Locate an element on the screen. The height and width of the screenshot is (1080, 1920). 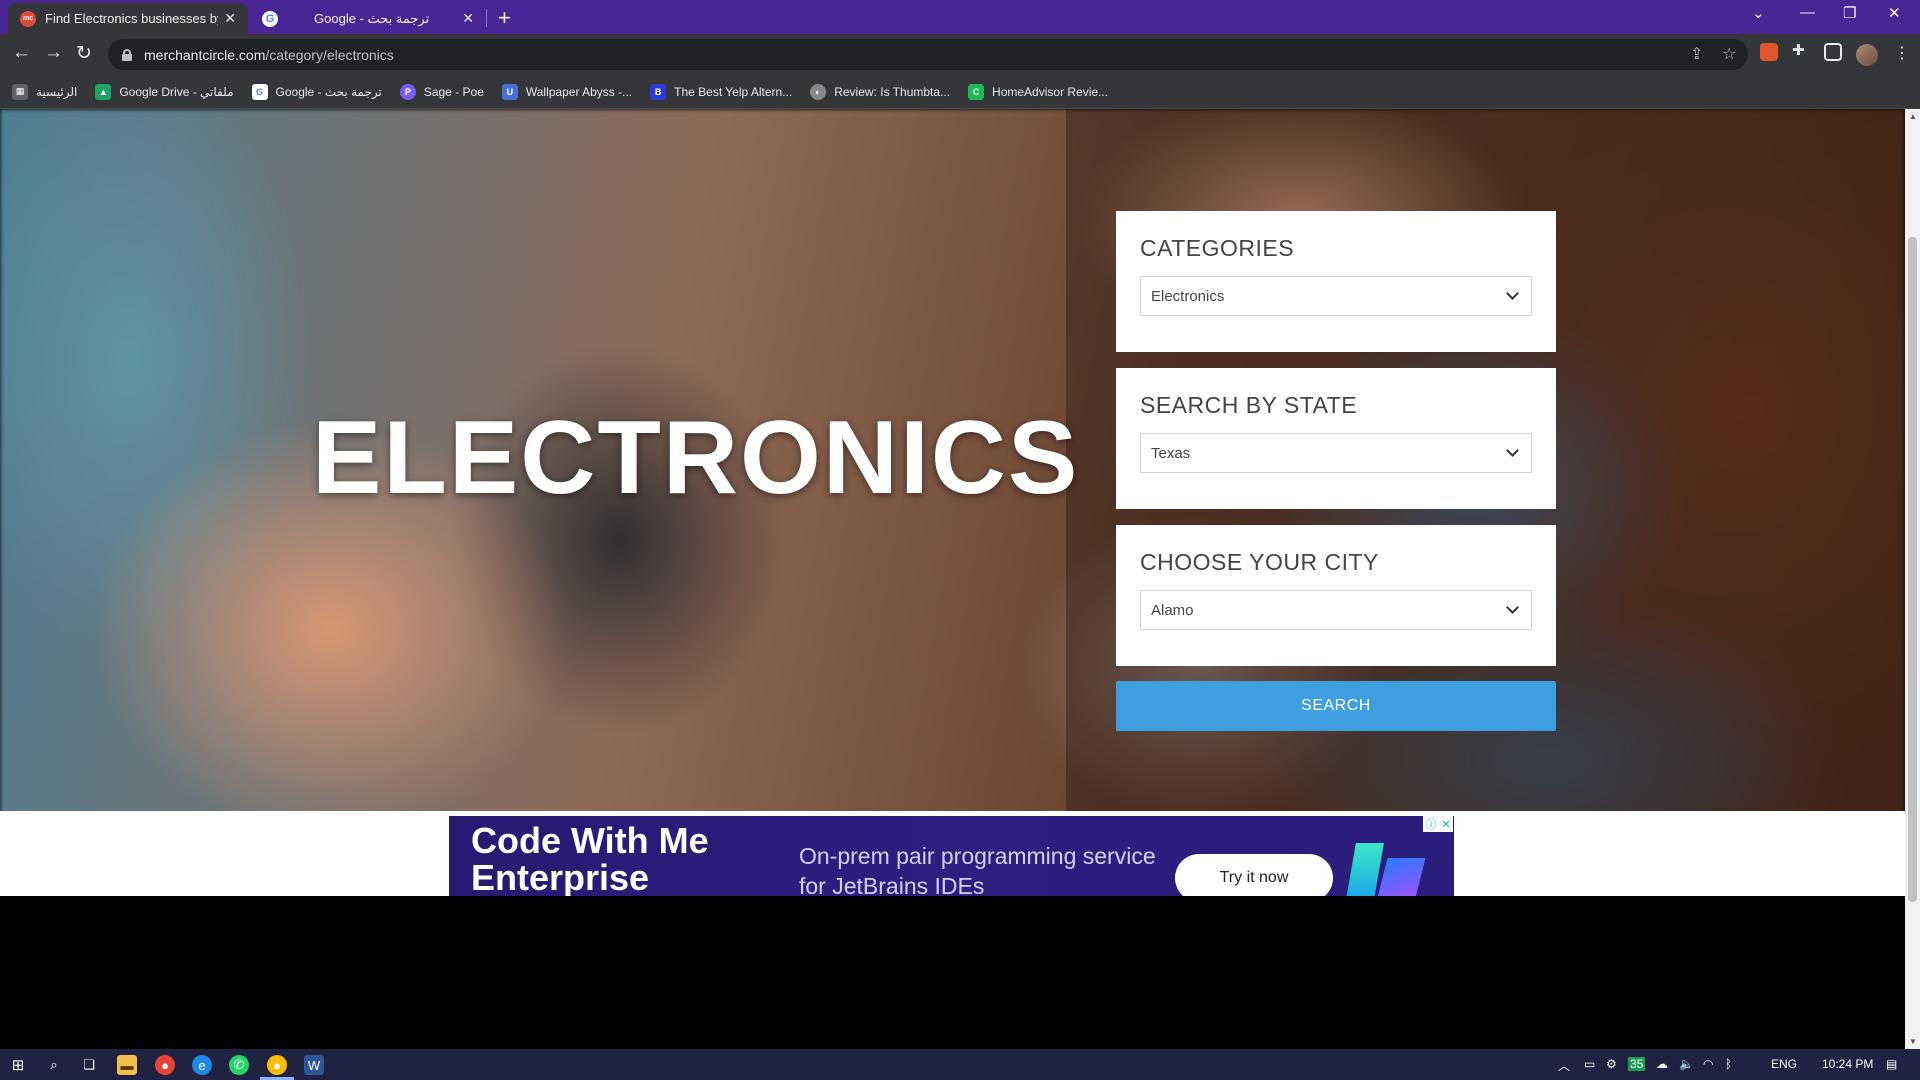
side-panel-icon is located at coordinates (1833, 52).